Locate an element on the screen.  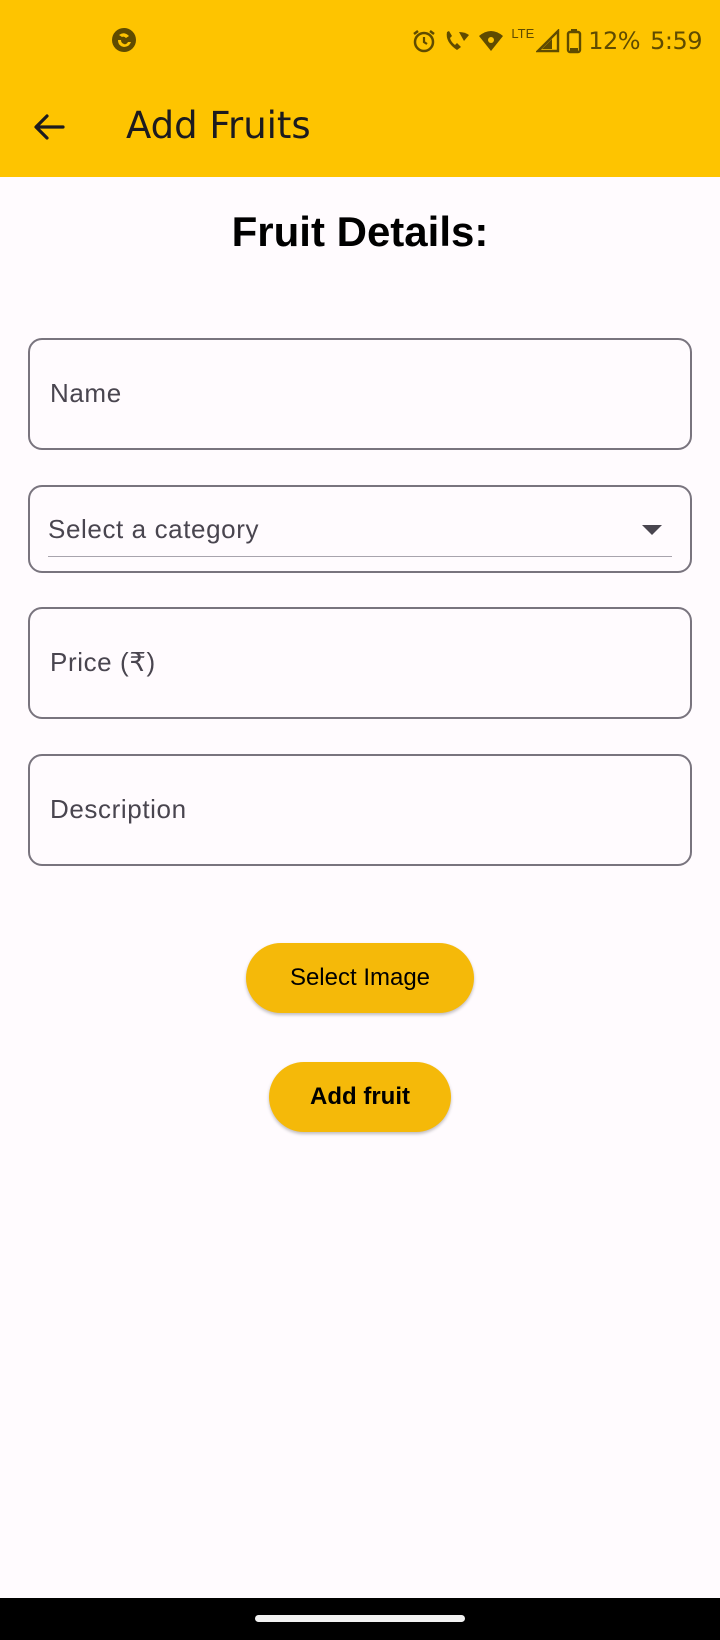
description-field-label: Description is located at coordinates (118, 809).